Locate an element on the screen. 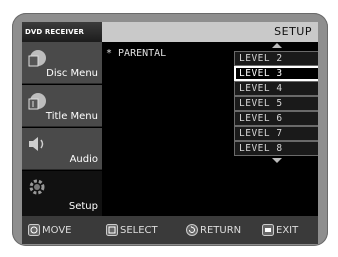 The image size is (338, 257). hint-exit: EXIT is located at coordinates (280, 230).